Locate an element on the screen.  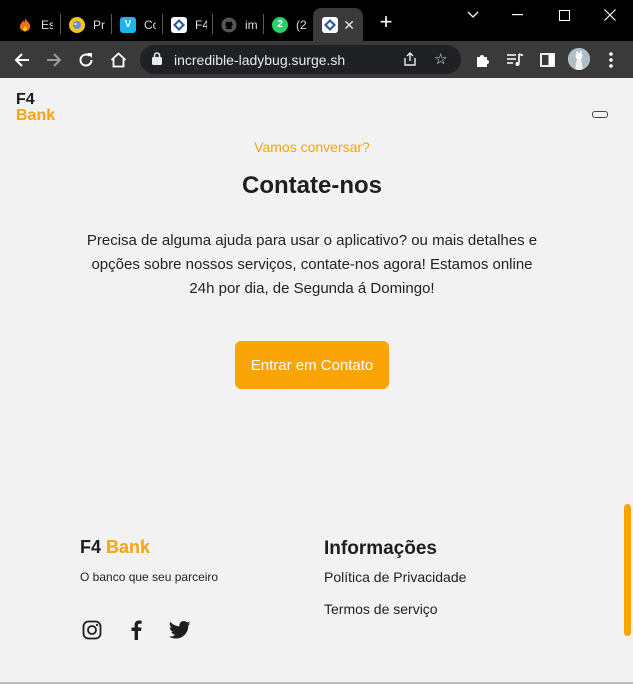
maximize-icon is located at coordinates (564, 15).